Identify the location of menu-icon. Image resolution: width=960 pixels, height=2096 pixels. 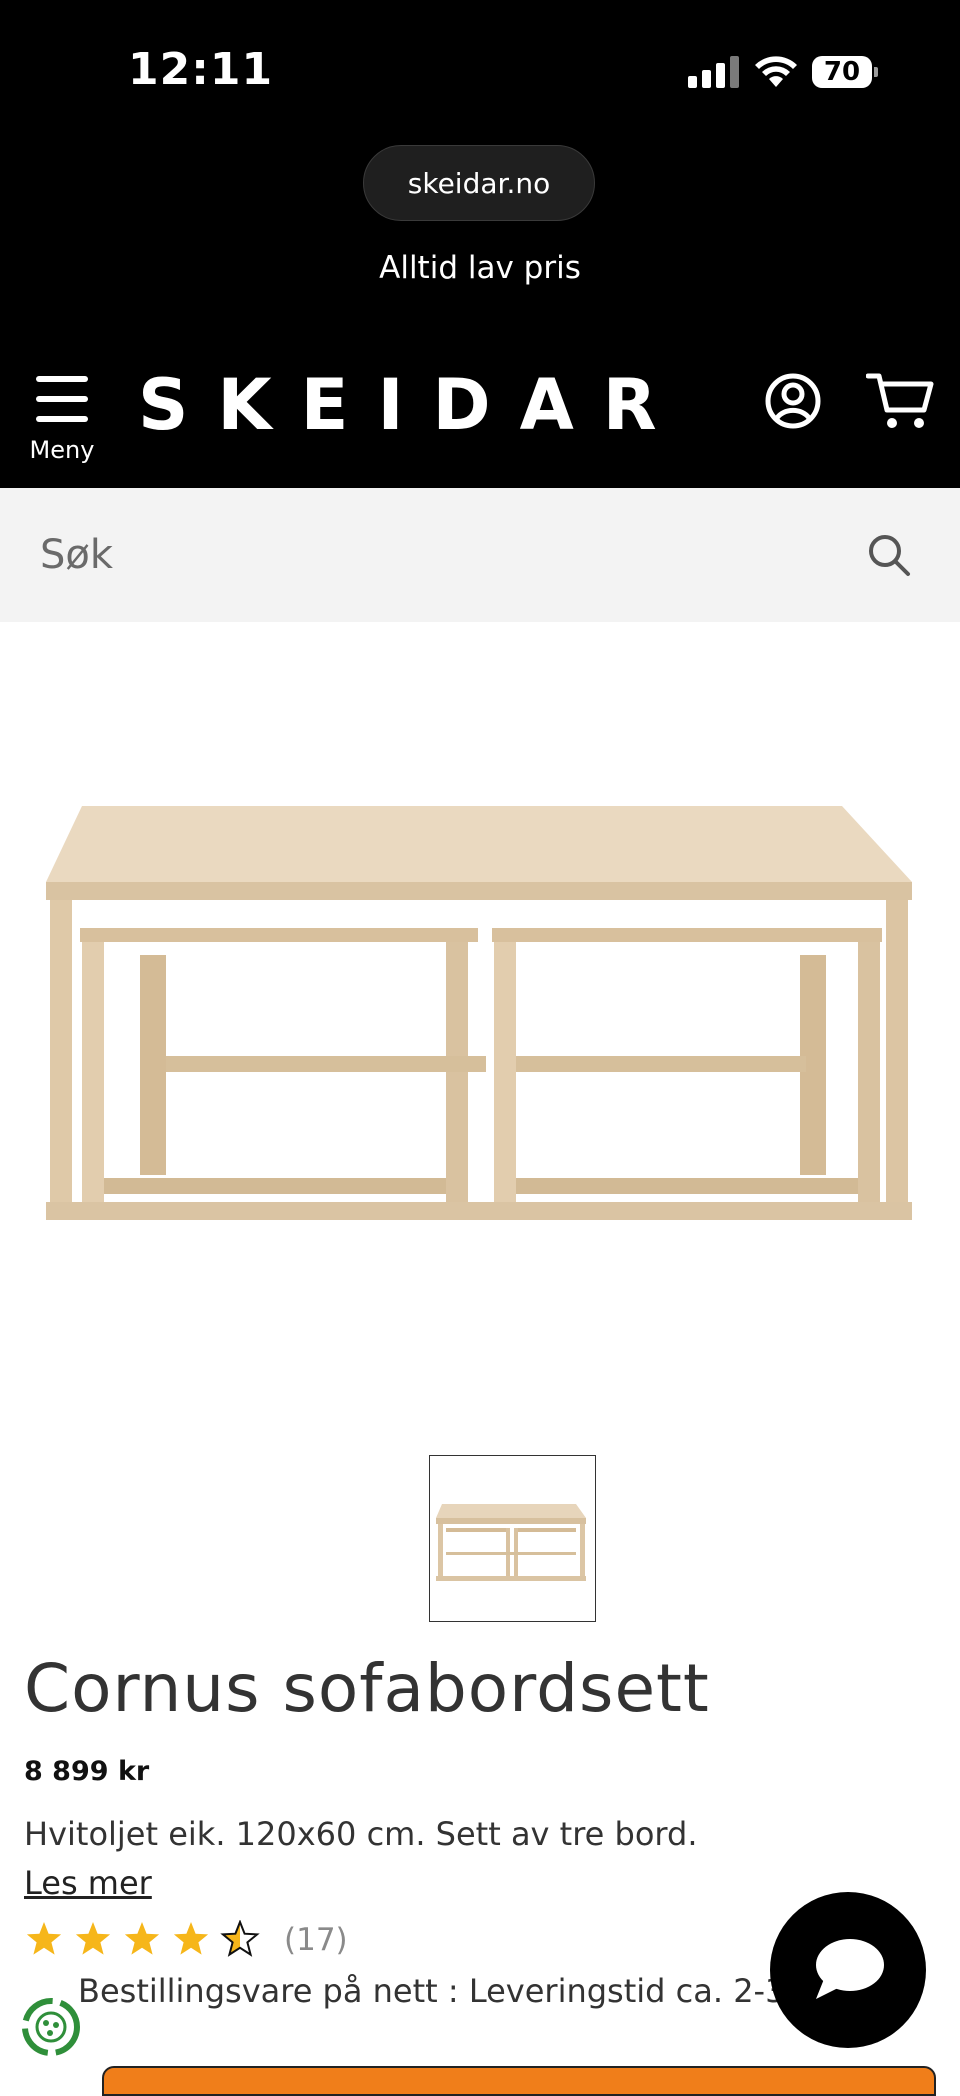
(62, 400).